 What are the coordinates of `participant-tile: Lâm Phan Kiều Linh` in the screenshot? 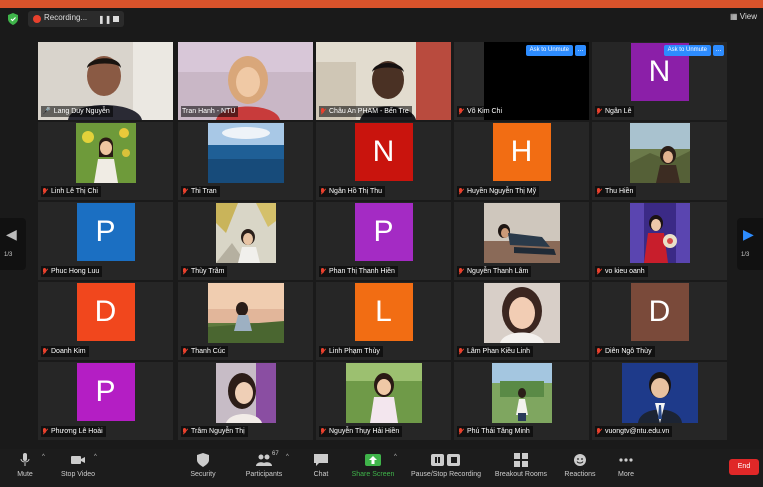 It's located at (521, 321).